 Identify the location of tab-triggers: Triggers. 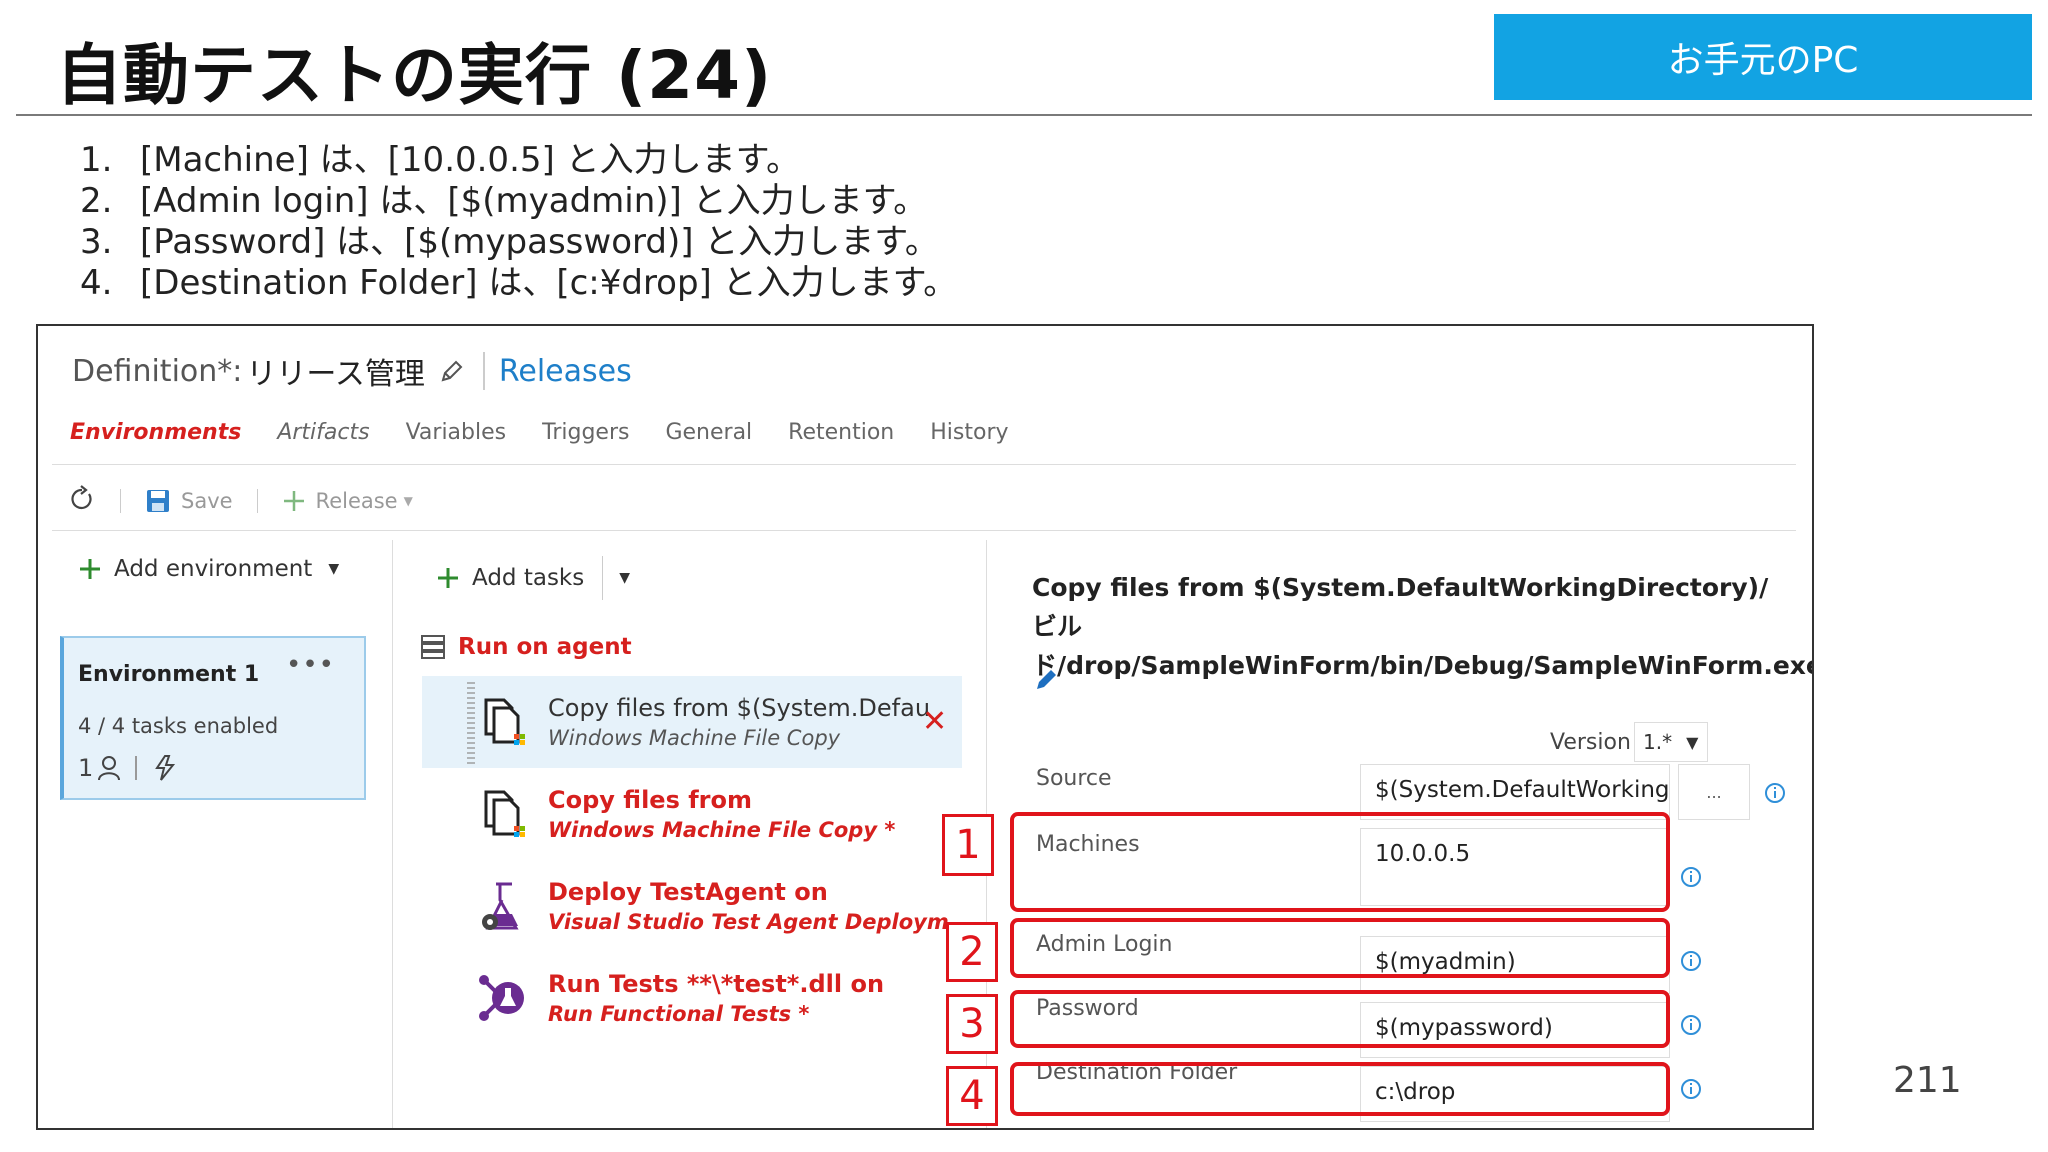
(585, 432).